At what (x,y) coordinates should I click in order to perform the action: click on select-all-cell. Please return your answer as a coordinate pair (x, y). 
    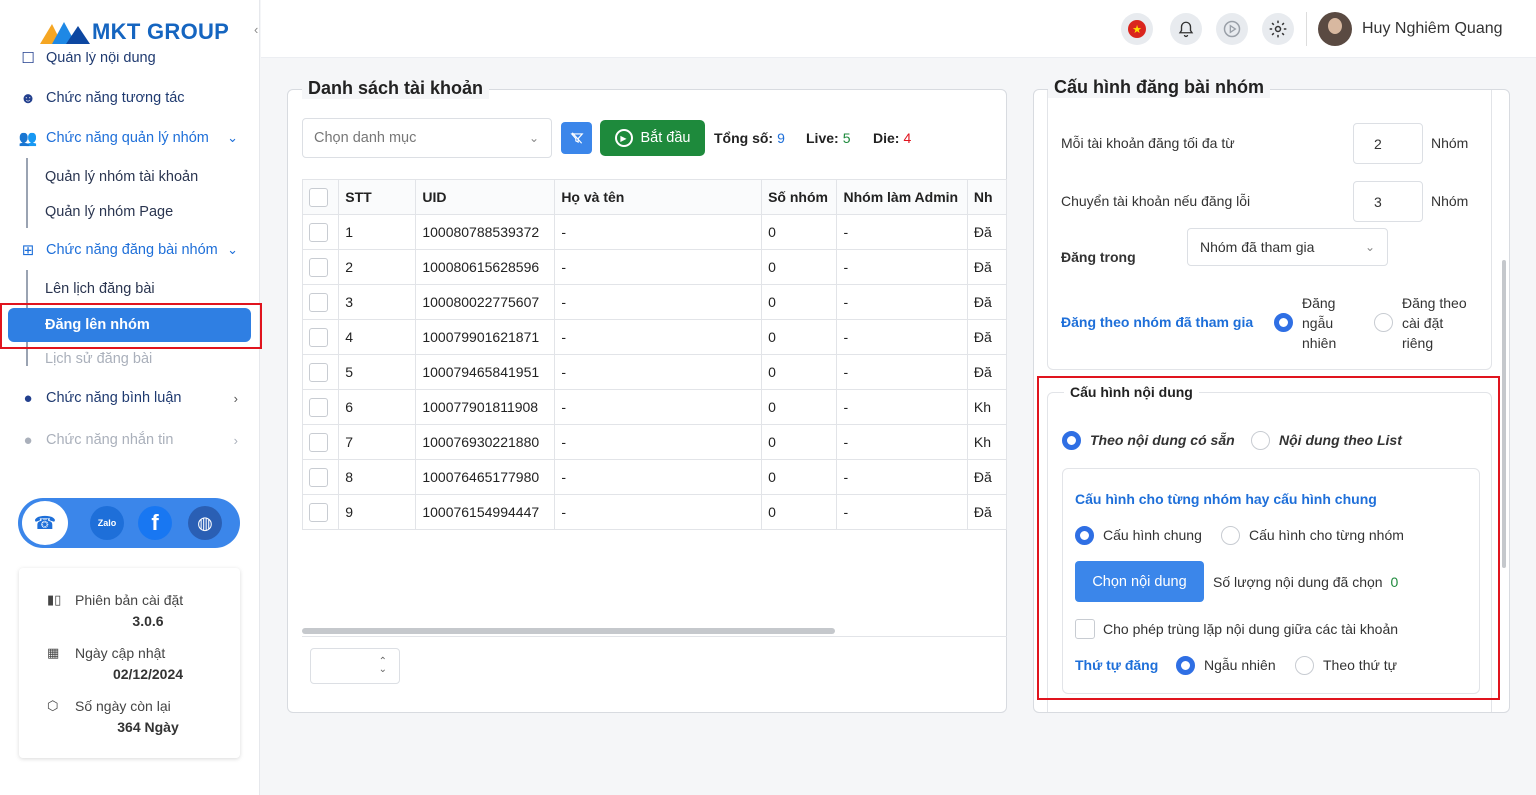
    Looking at the image, I should click on (321, 197).